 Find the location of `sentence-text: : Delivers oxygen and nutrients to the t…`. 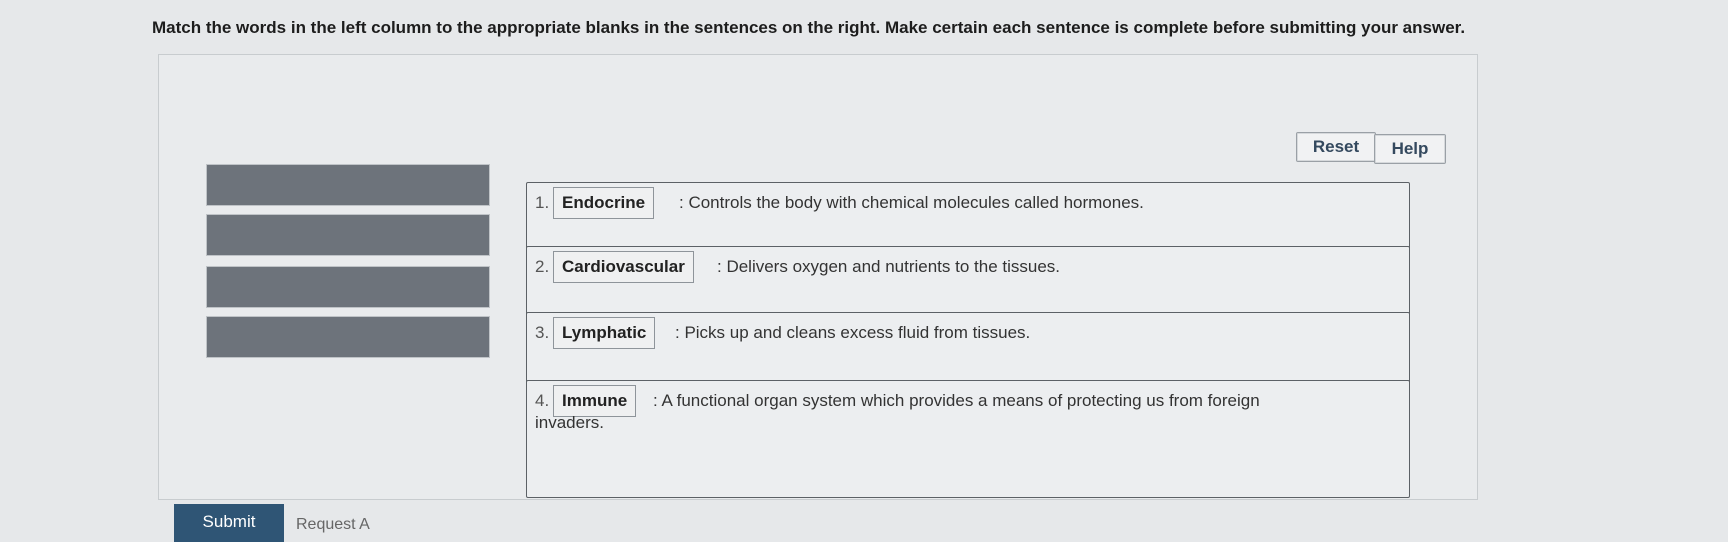

sentence-text: : Delivers oxygen and nutrients to the t… is located at coordinates (889, 266).